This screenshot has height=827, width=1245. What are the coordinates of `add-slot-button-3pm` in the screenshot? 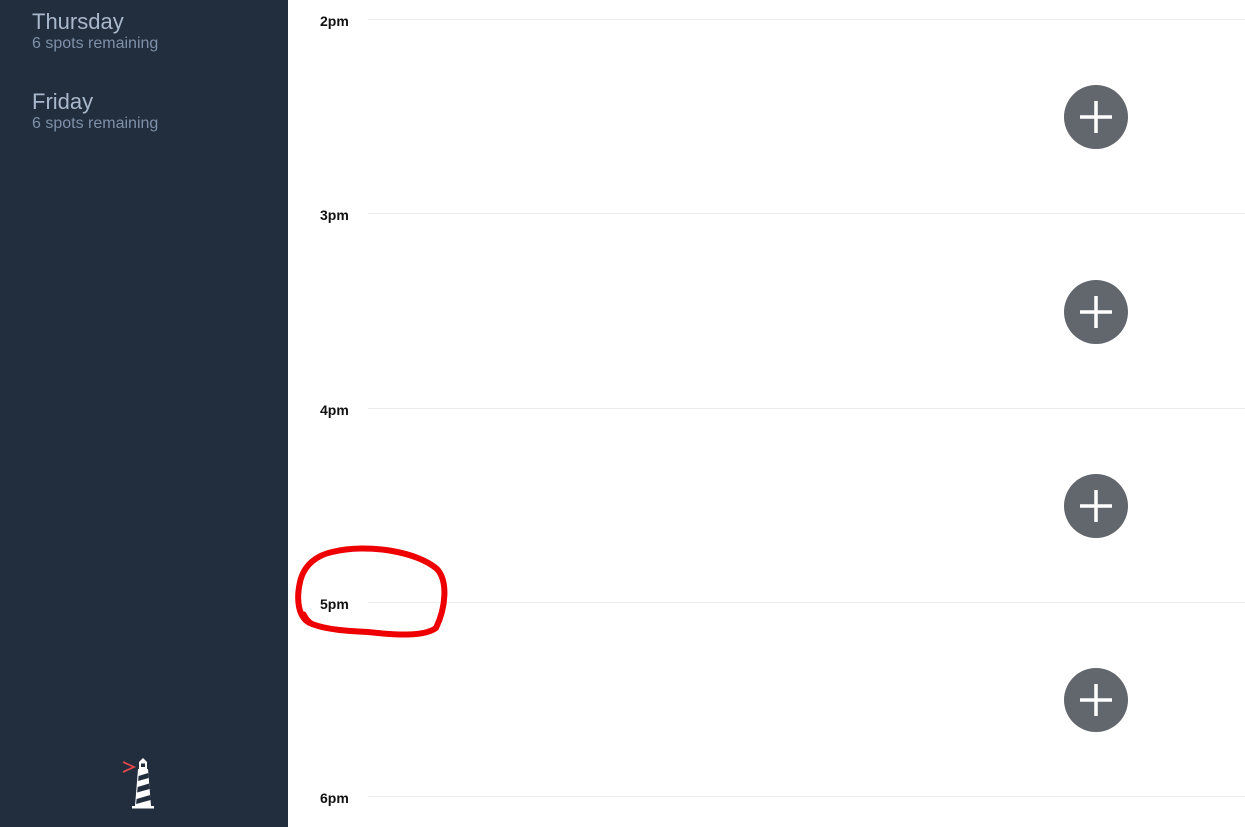 It's located at (1096, 312).